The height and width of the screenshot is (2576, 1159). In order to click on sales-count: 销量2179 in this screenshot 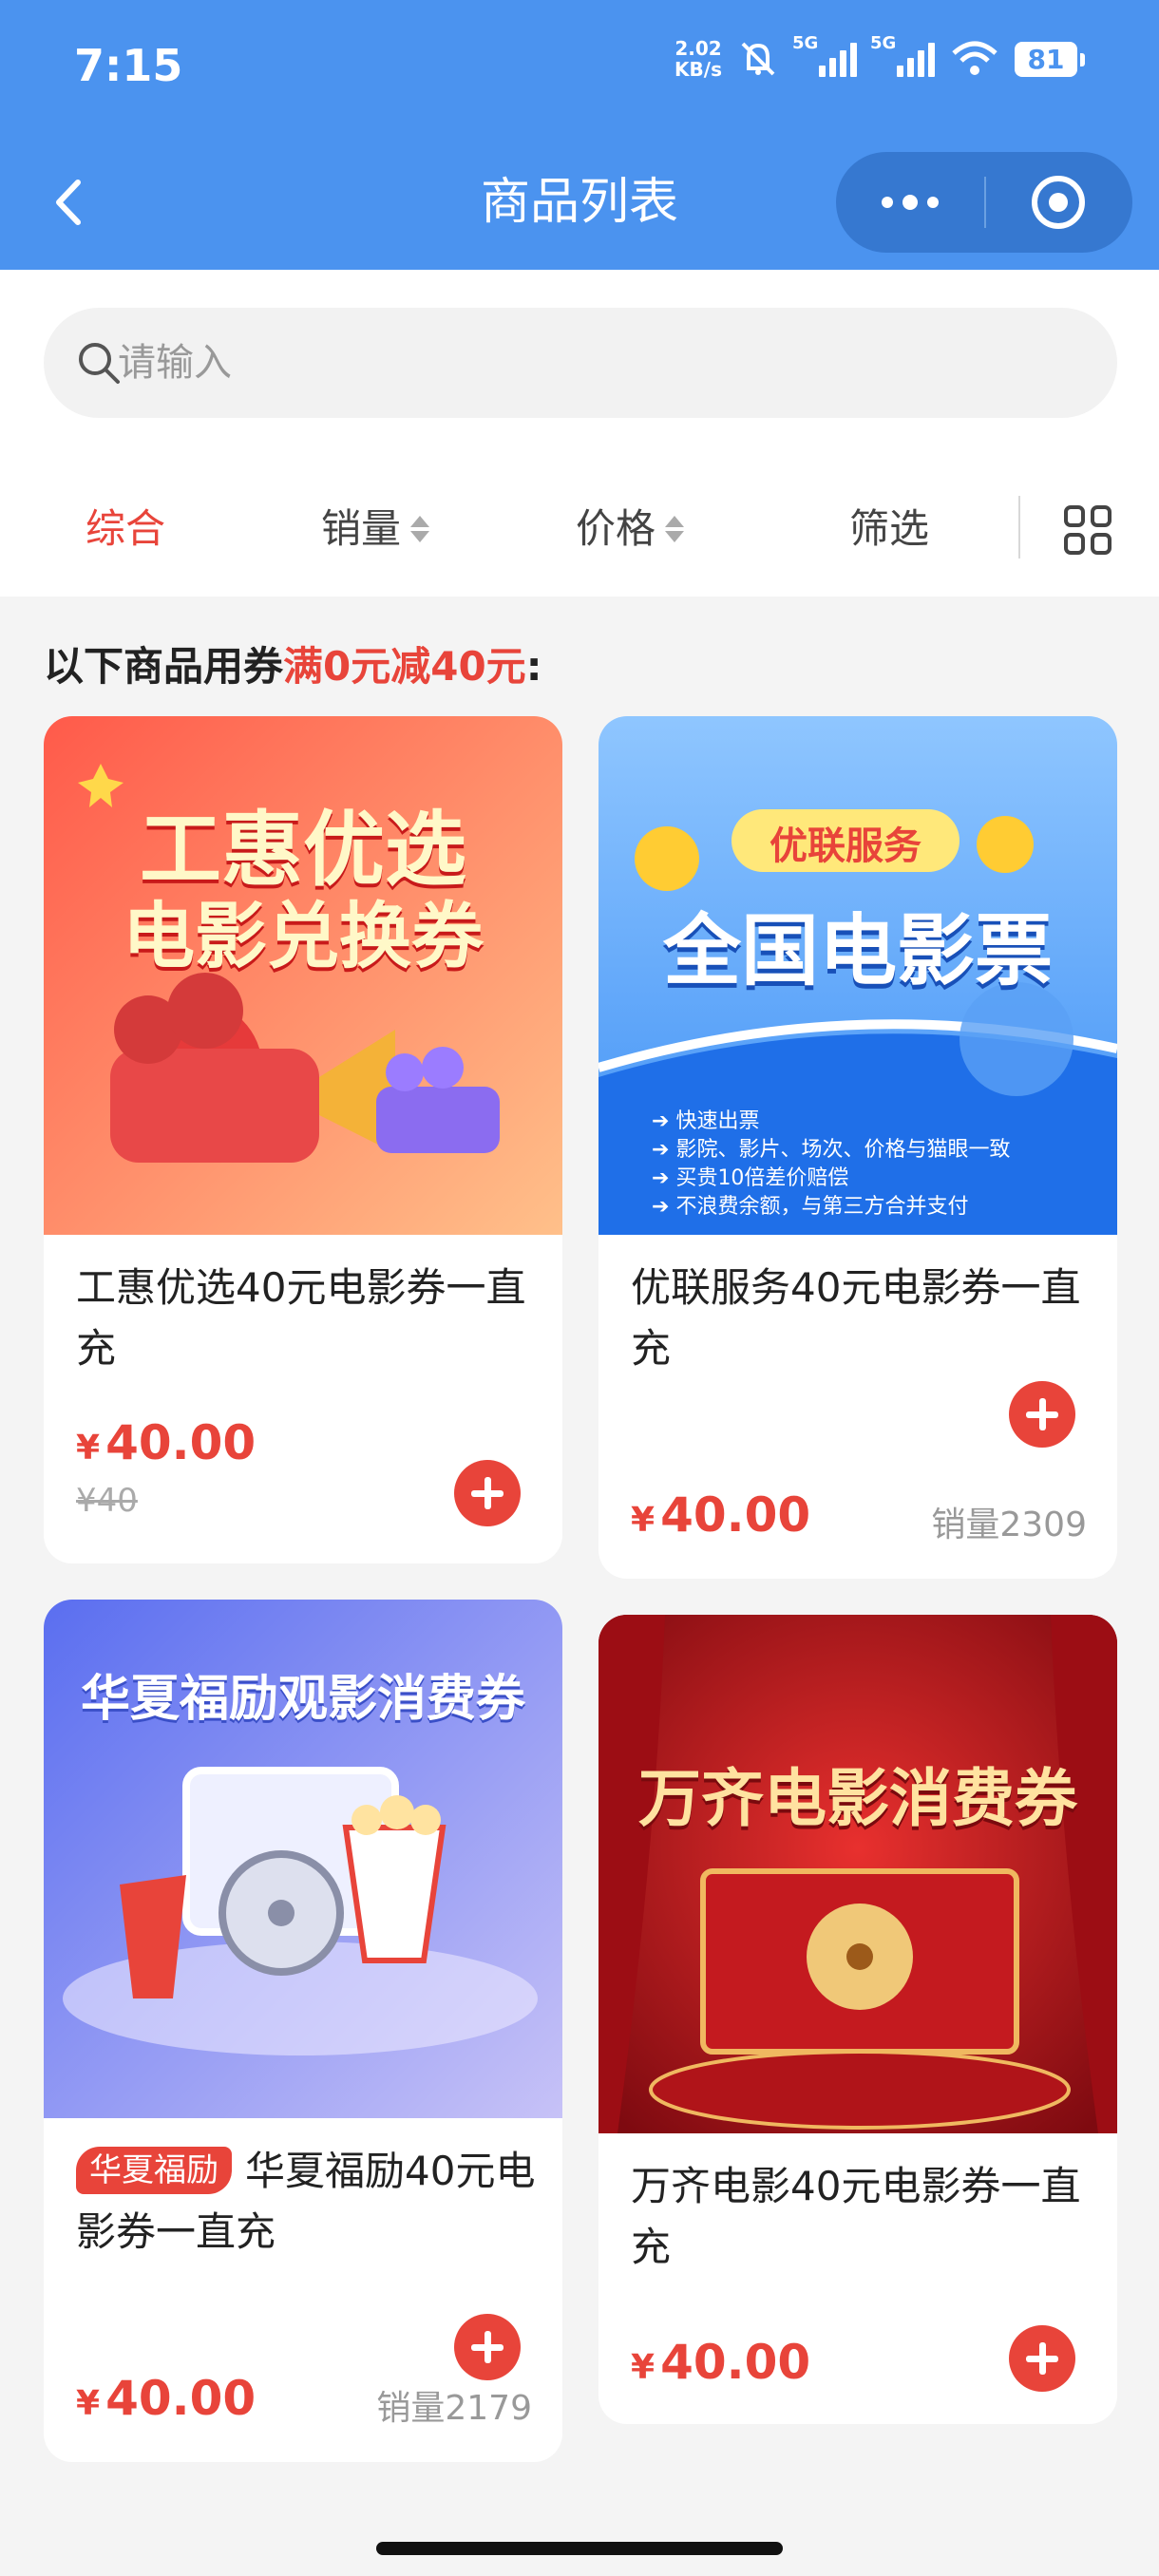, I will do `click(454, 2408)`.